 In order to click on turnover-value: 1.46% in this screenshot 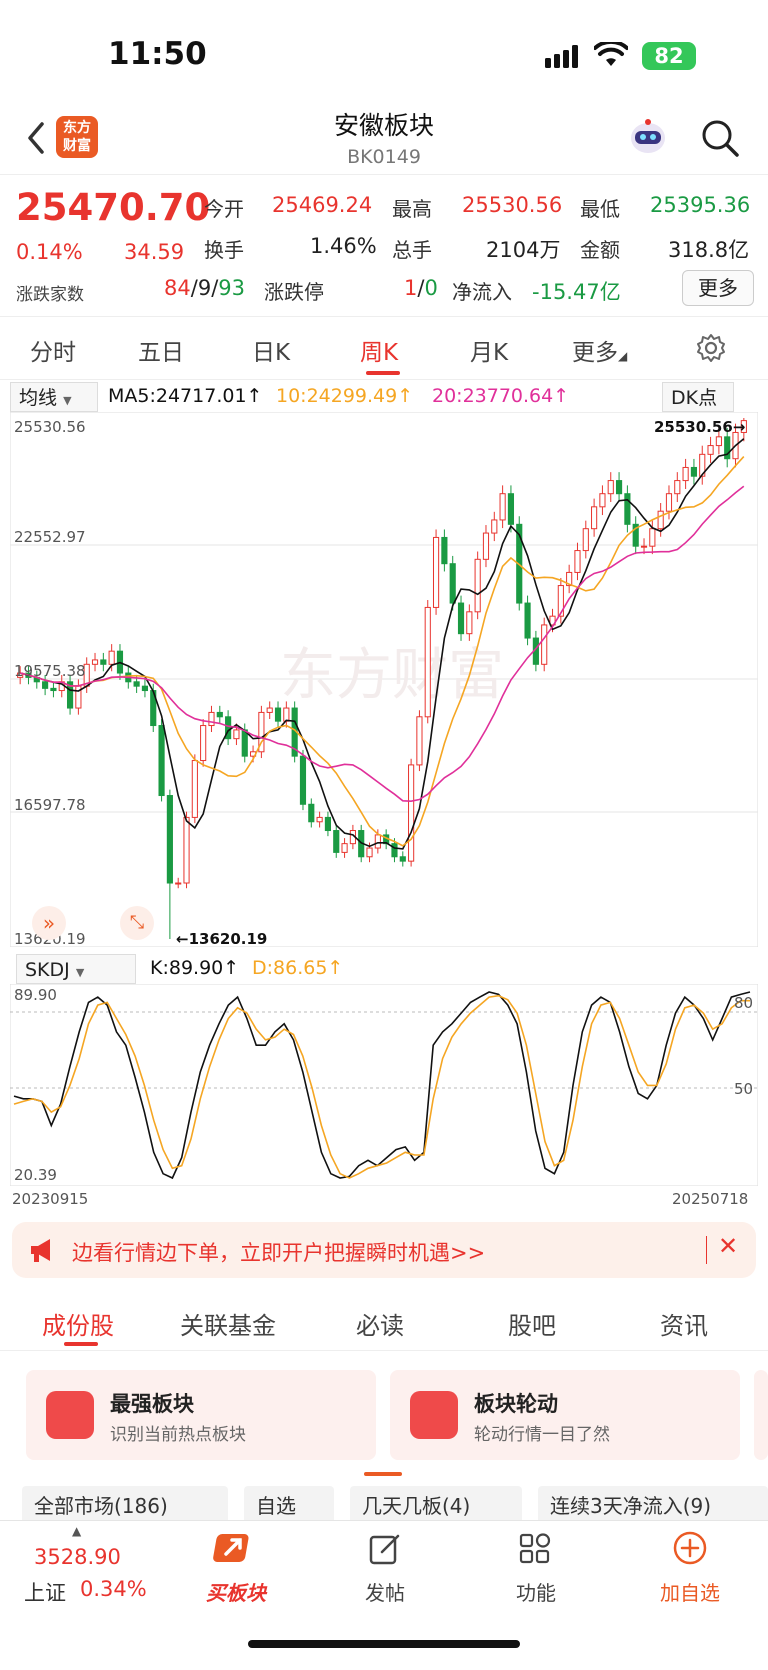, I will do `click(343, 246)`.